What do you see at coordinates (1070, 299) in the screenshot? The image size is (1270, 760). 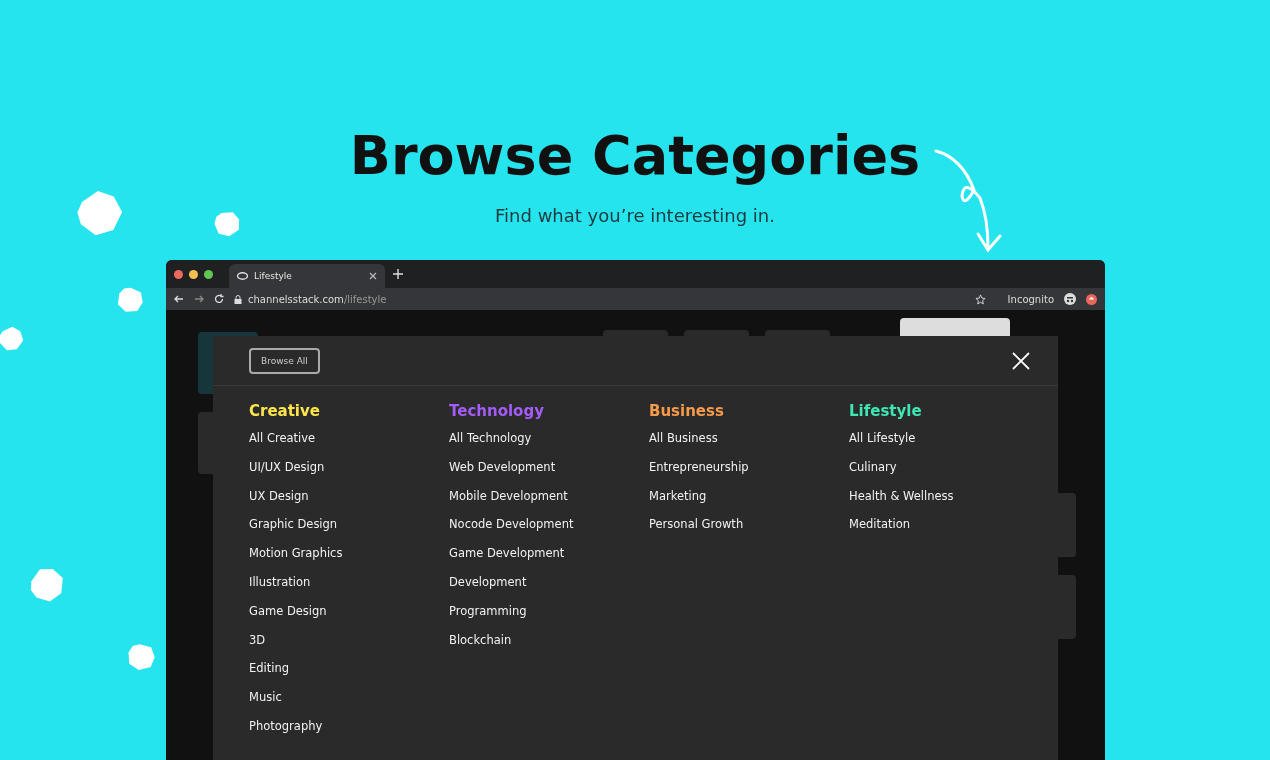 I see `incognito-icon` at bounding box center [1070, 299].